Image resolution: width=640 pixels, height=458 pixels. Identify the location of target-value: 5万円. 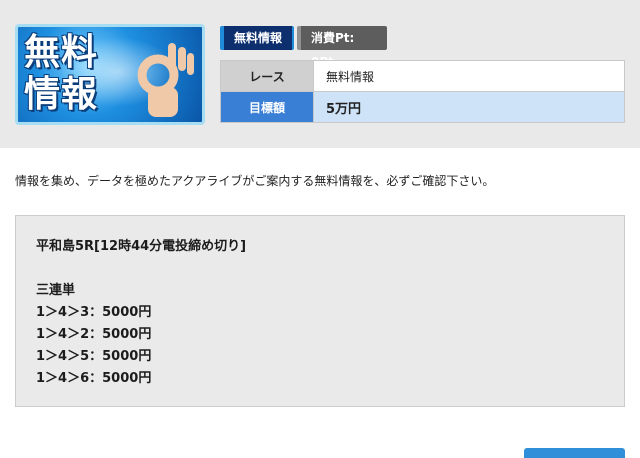
(469, 107).